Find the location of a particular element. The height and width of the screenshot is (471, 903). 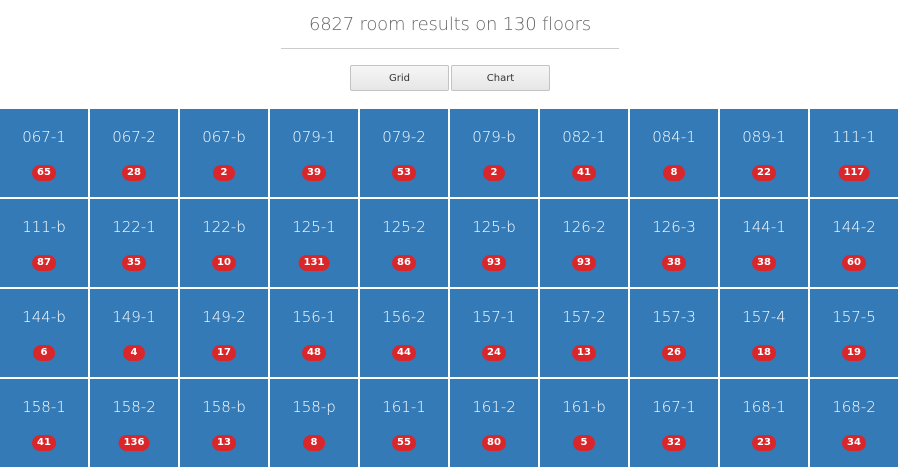

room-tile: 126-3 38 is located at coordinates (674, 243).